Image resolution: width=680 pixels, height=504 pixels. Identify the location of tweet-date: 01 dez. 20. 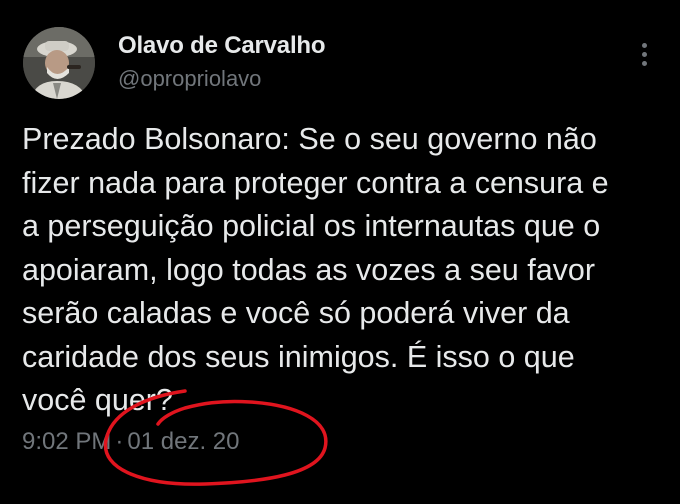
(183, 441).